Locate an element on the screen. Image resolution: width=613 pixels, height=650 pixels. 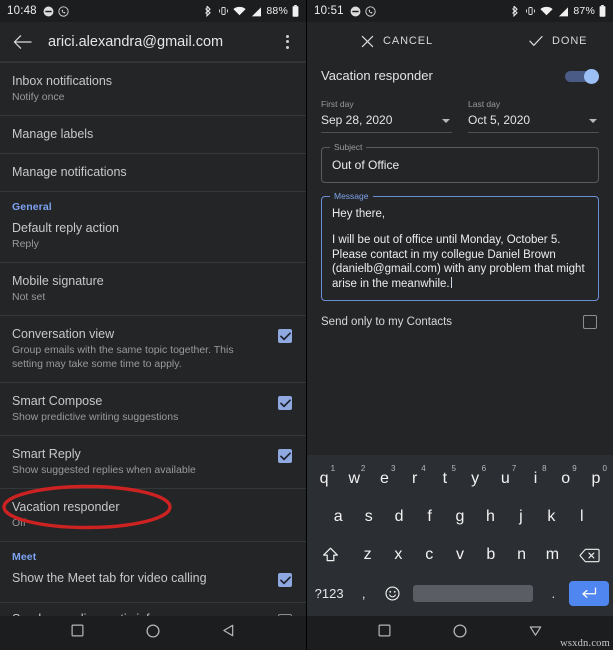
checkbox-conversation-view is located at coordinates (285, 336).